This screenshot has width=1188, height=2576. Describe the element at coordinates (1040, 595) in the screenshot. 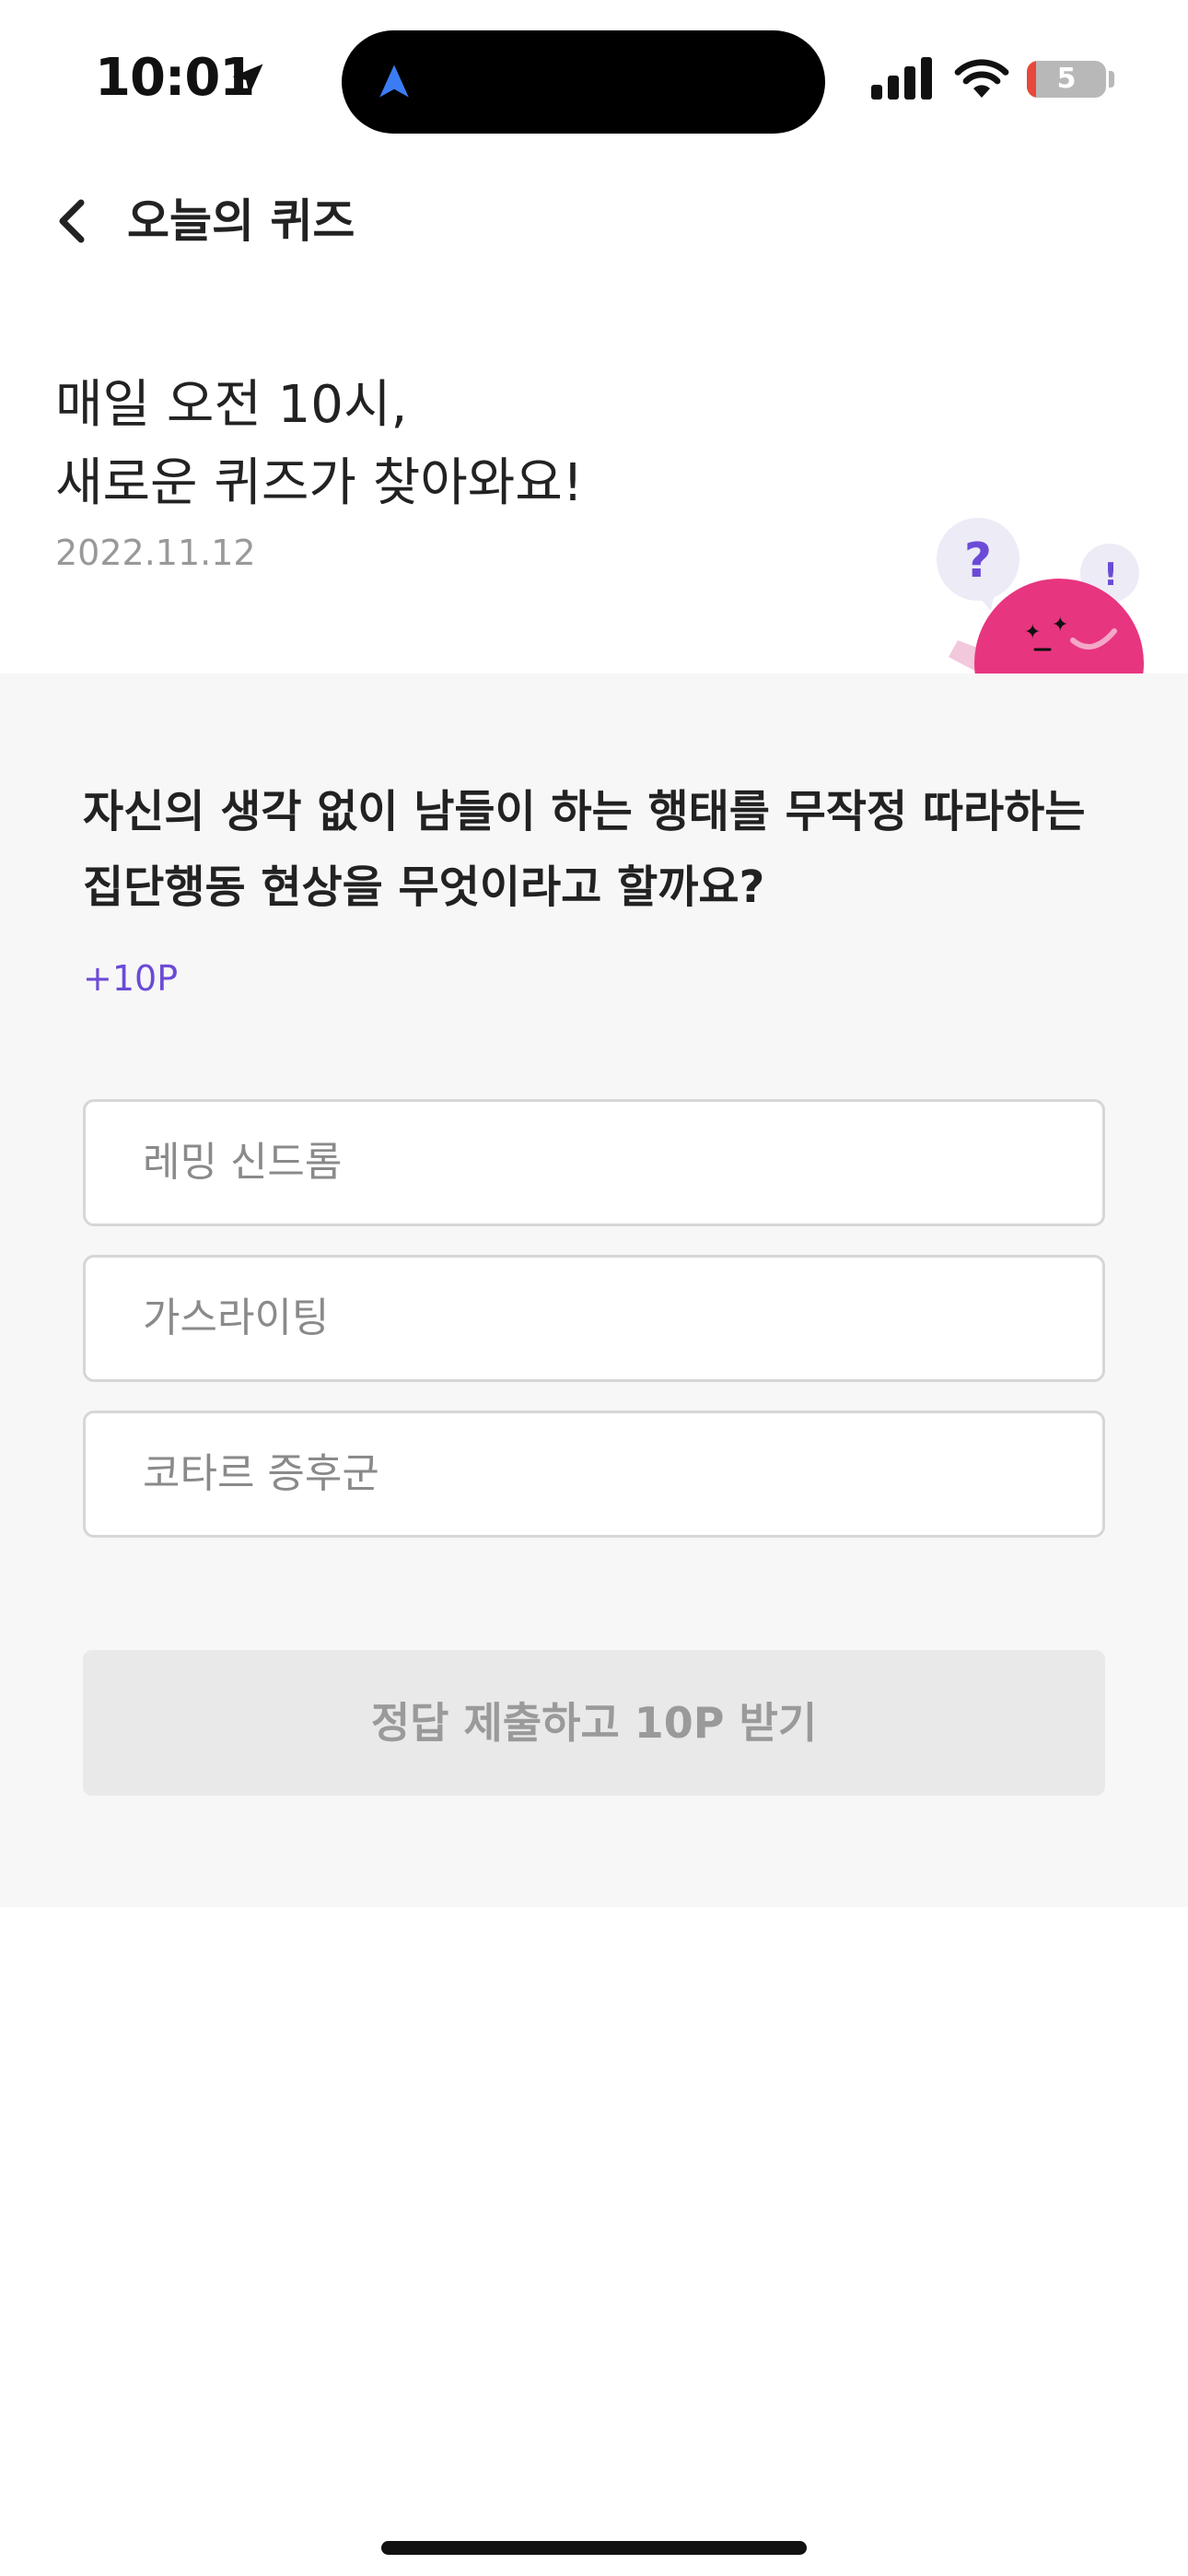

I see `quiz-mascot-illustration: ? ! ✦ ✦` at that location.